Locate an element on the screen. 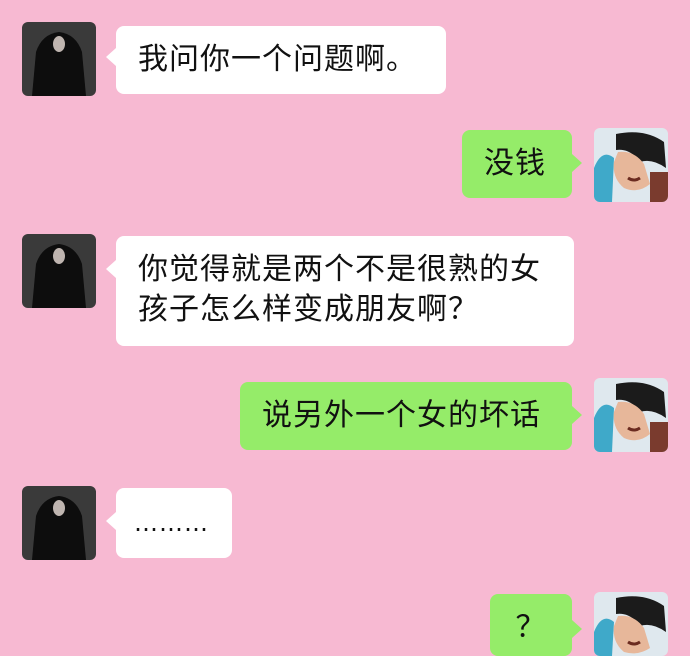 The height and width of the screenshot is (656, 690). message-bubble-incoming: 我问你一个问题啊。 is located at coordinates (281, 60).